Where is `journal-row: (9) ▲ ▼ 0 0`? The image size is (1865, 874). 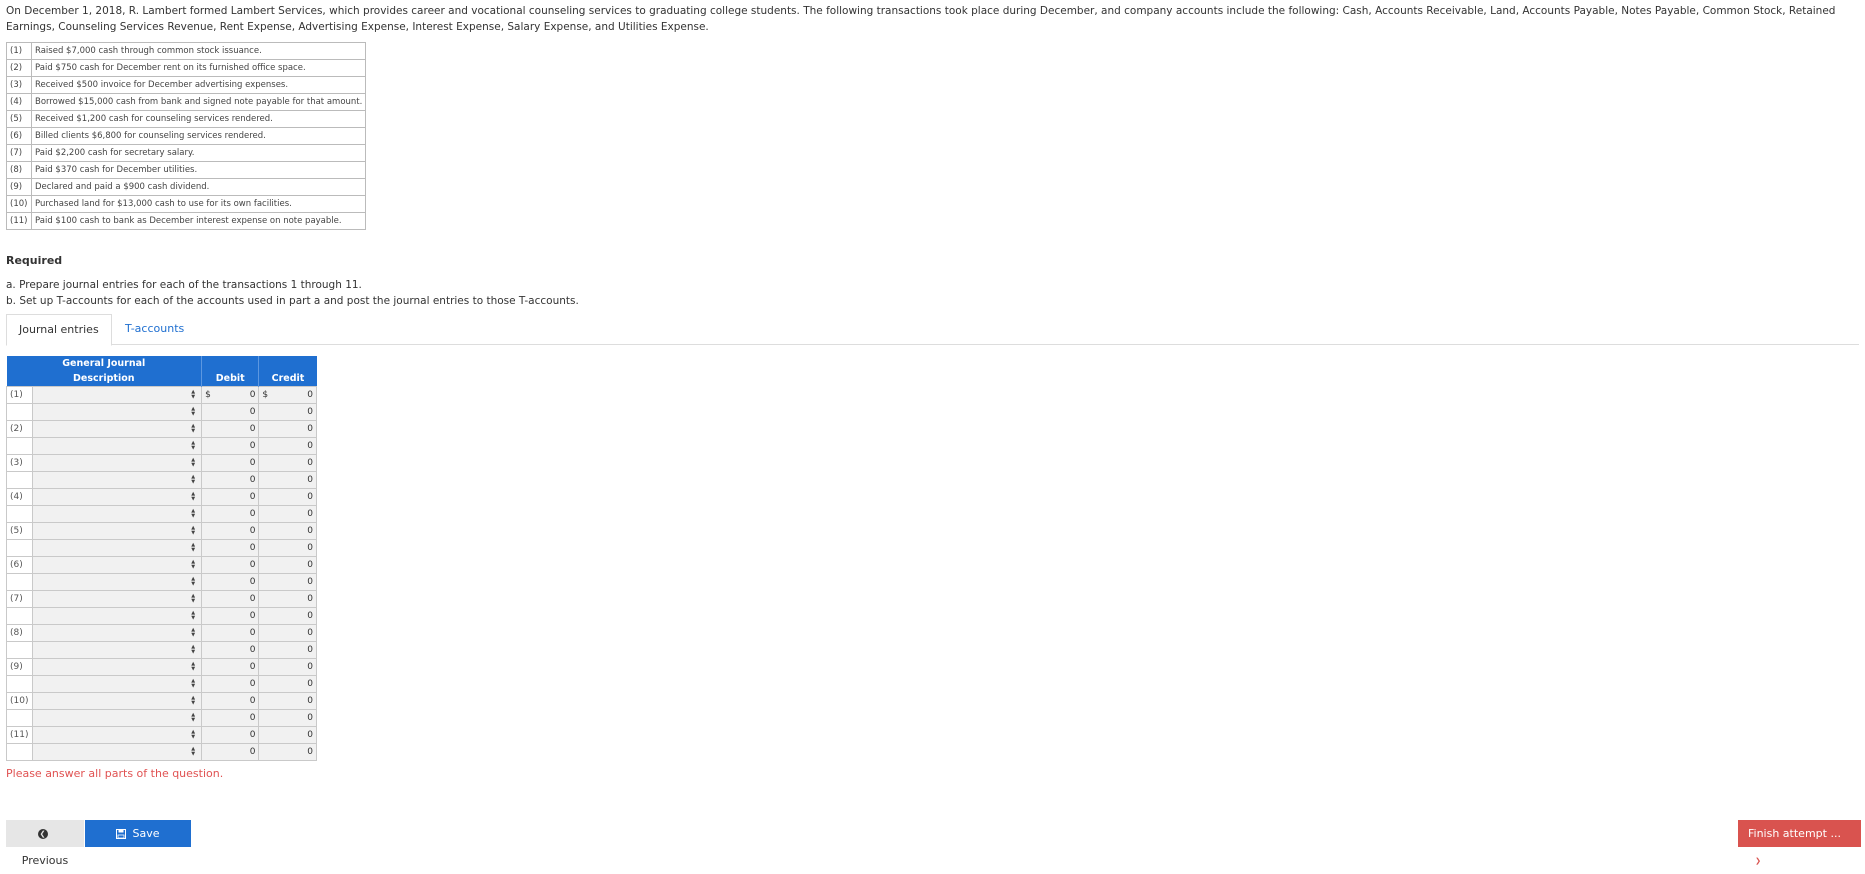 journal-row: (9) ▲ ▼ 0 0 is located at coordinates (161, 667).